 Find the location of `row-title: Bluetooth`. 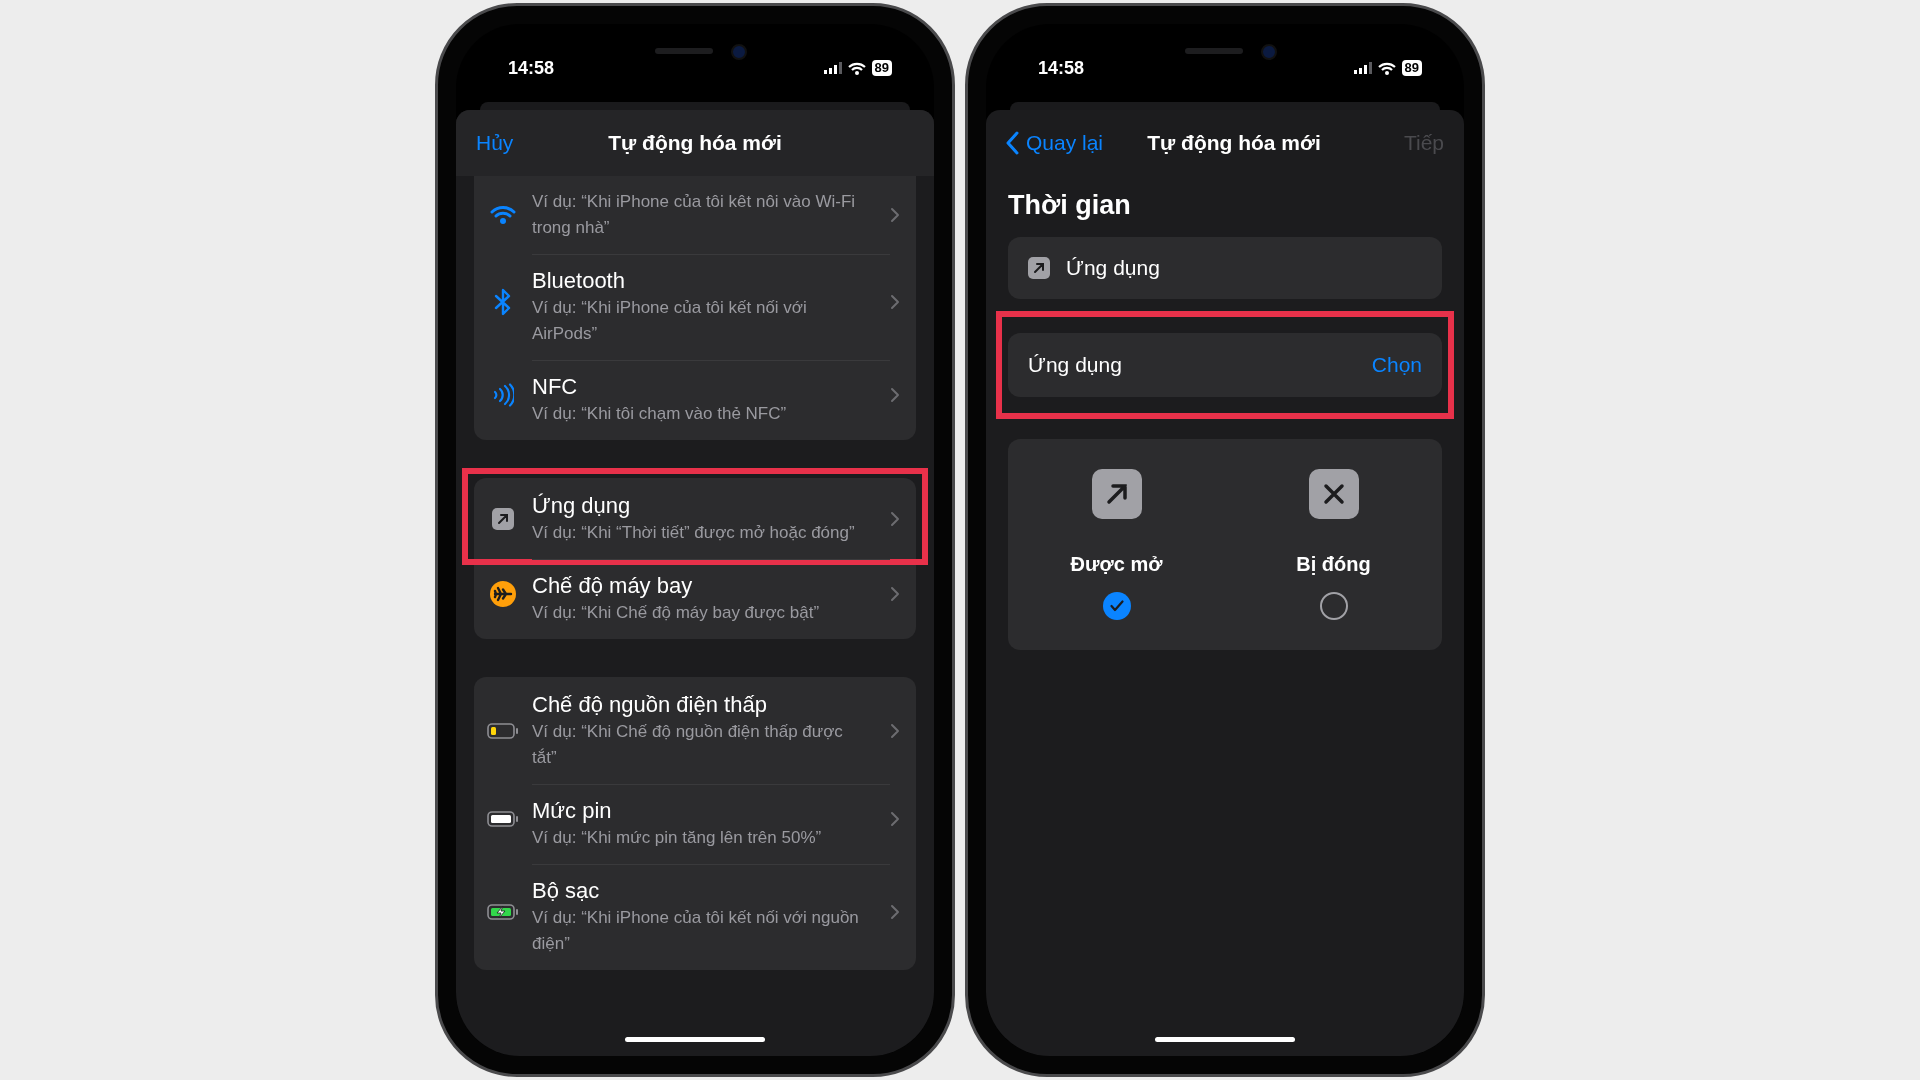

row-title: Bluetooth is located at coordinates (579, 281).